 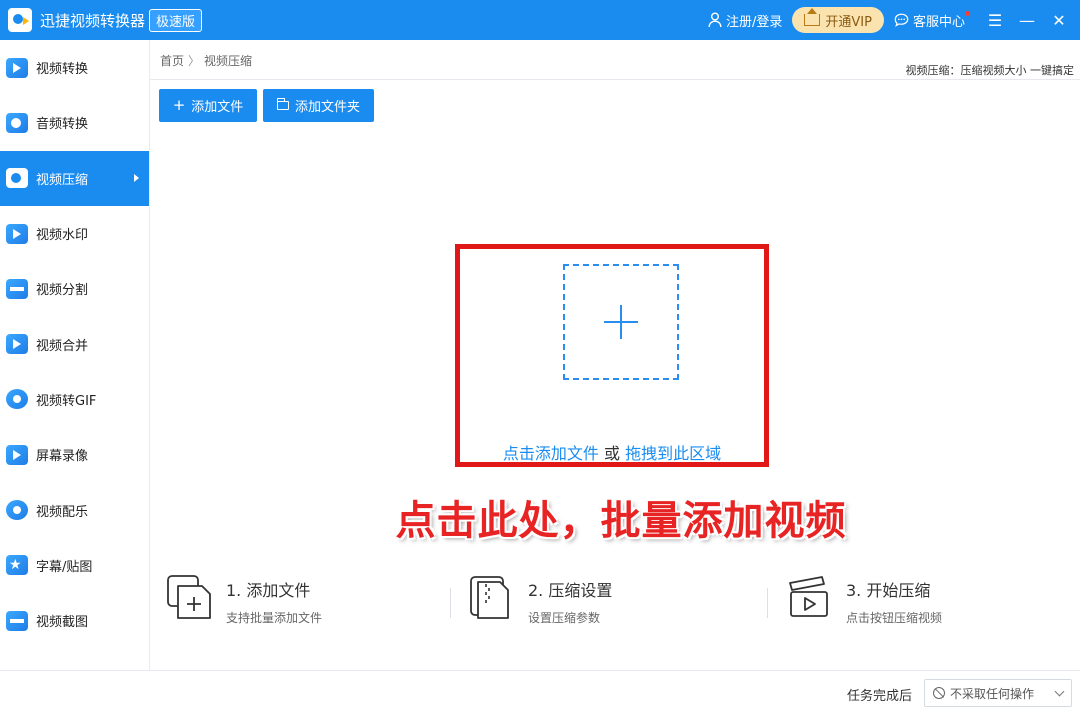 I want to click on user-icon, so click(x=715, y=20).